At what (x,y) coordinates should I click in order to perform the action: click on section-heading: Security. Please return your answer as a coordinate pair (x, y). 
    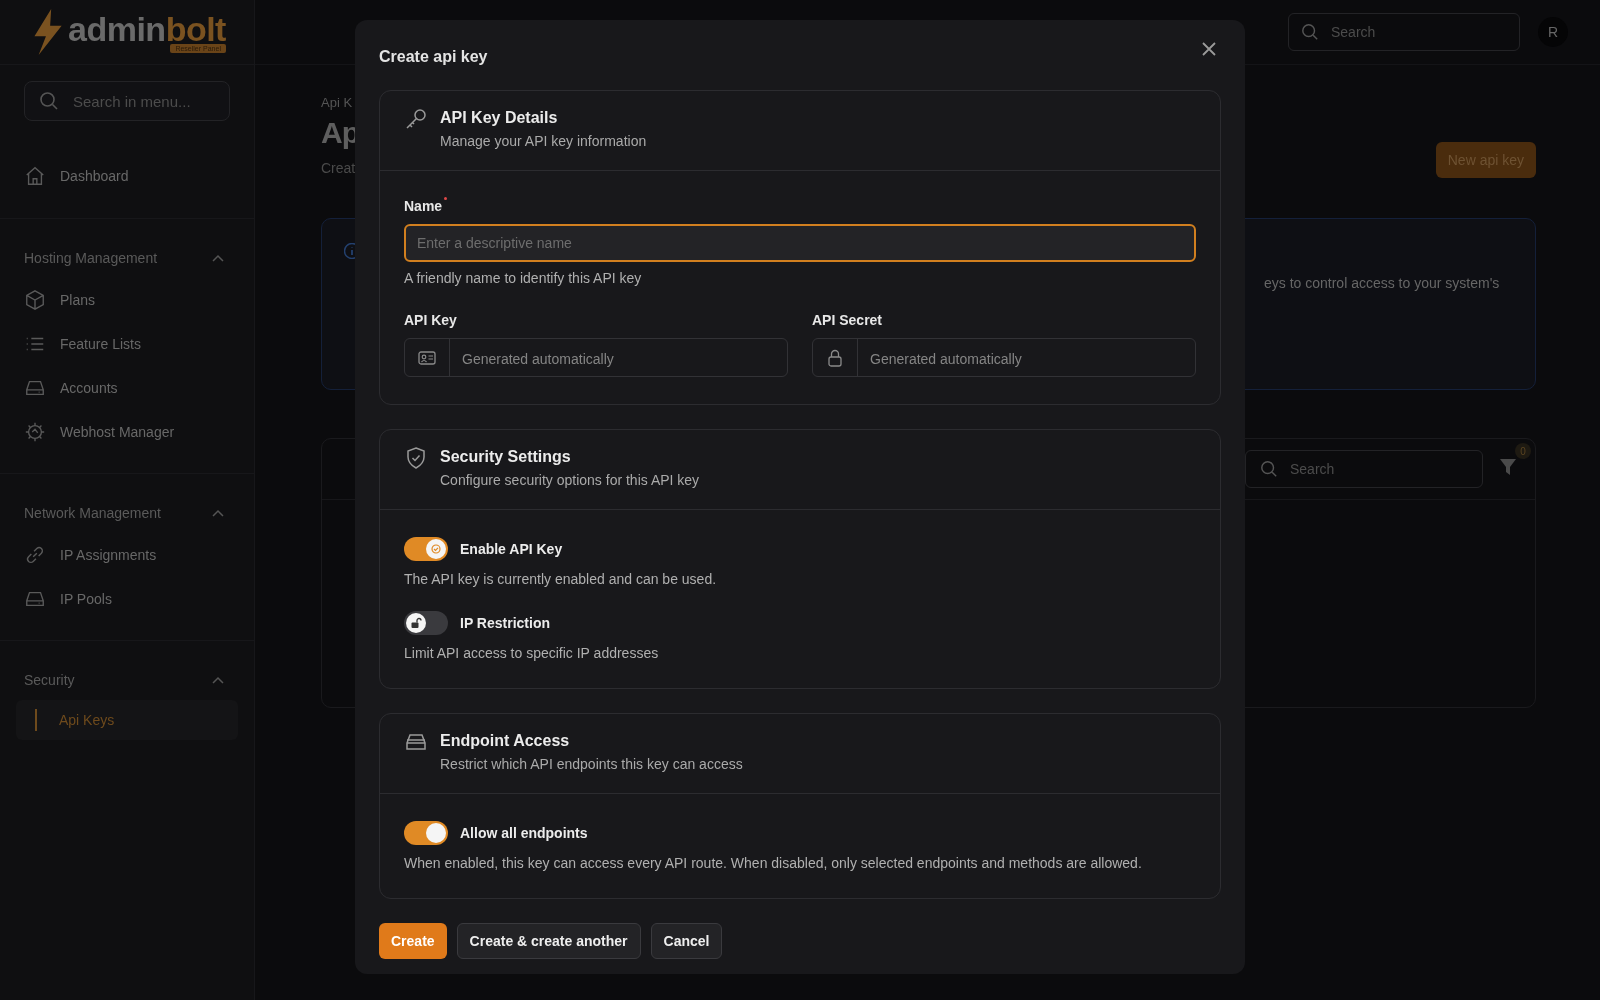
    Looking at the image, I should click on (49, 680).